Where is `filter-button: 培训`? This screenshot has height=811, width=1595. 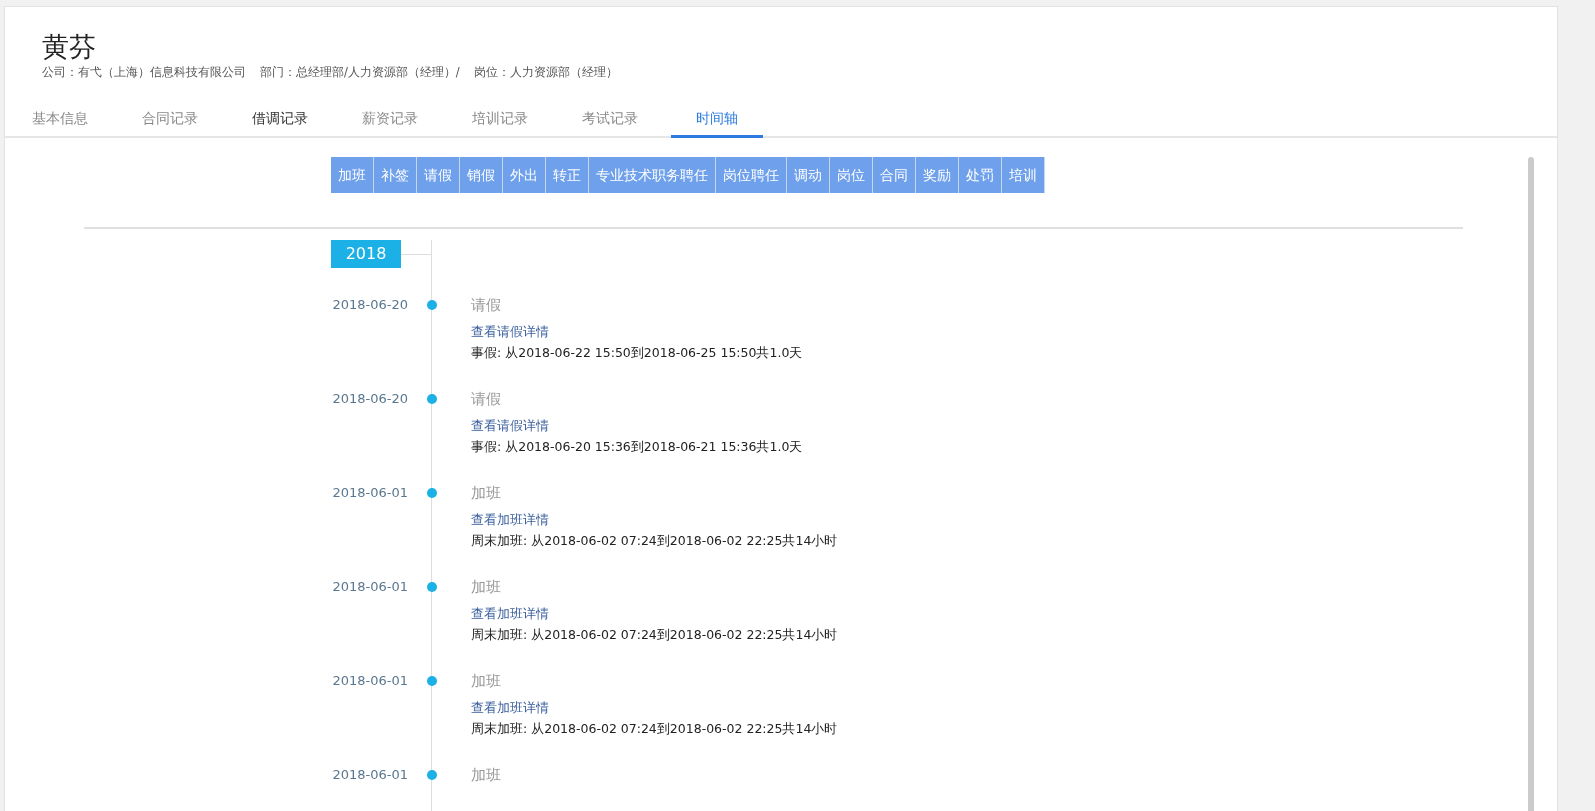
filter-button: 培训 is located at coordinates (1023, 175).